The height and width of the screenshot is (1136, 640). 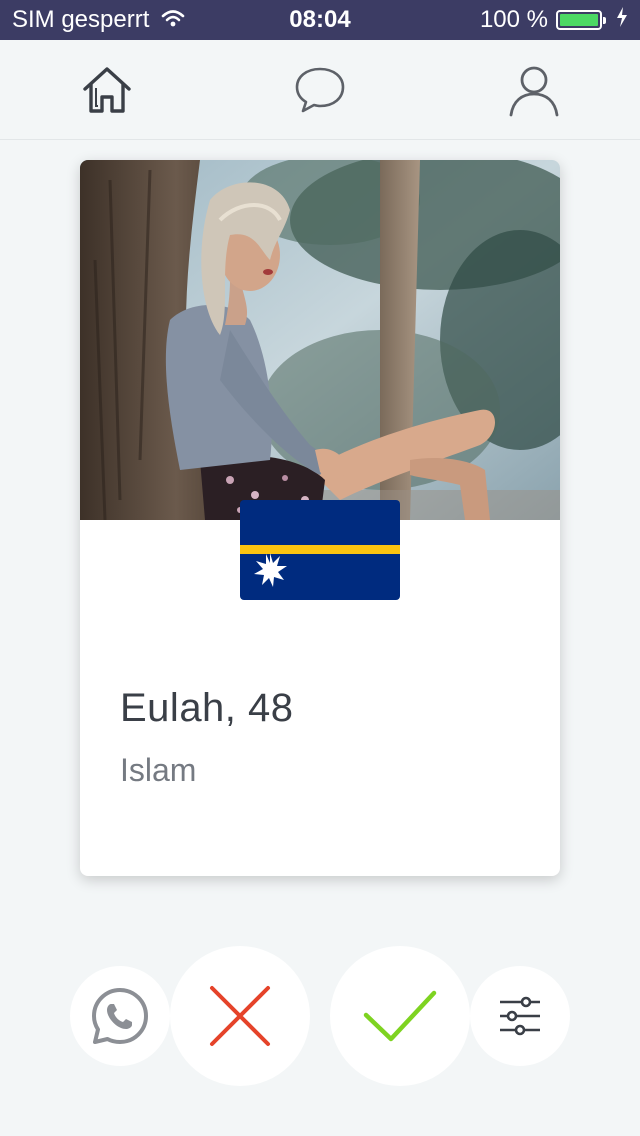 I want to click on whatsapp-button, so click(x=120, y=1016).